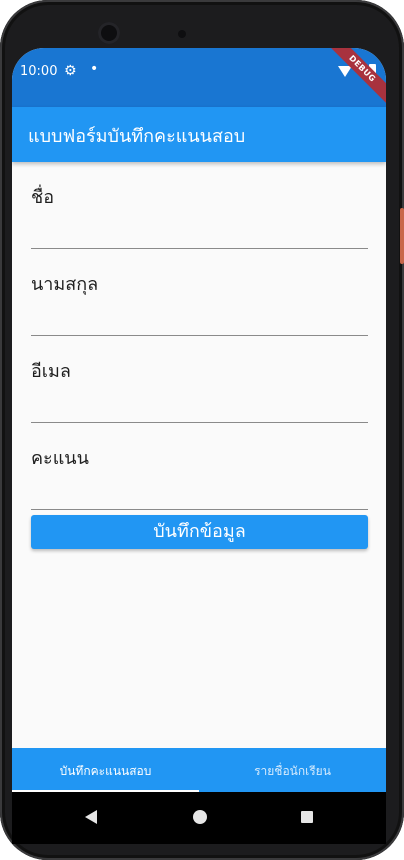 The image size is (404, 860). Describe the element at coordinates (199, 77) in the screenshot. I see `status-bar: 10:00 ⚙ • DEBUG` at that location.